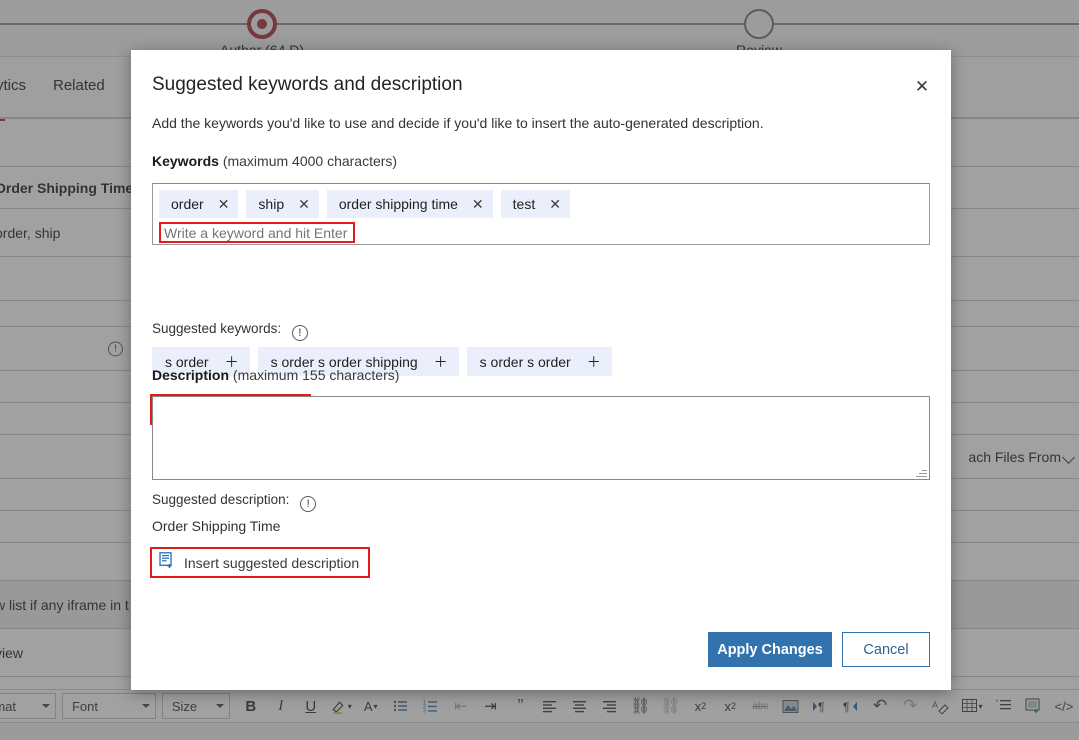 This screenshot has height=740, width=1079. What do you see at coordinates (191, 375) in the screenshot?
I see `description-label-text: Description` at bounding box center [191, 375].